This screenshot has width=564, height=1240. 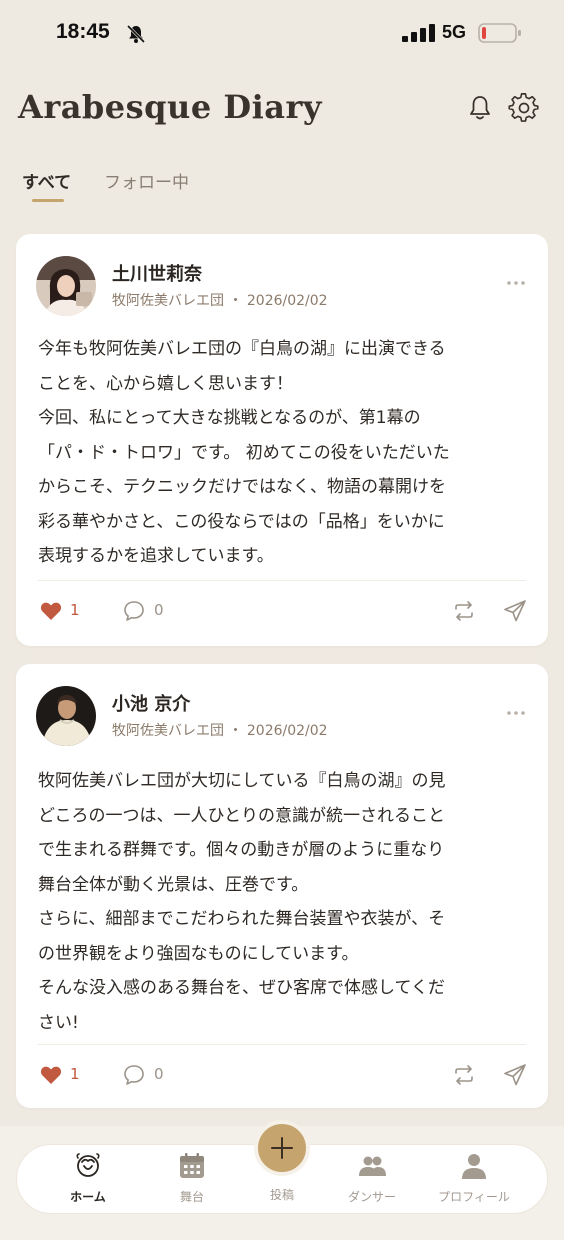 What do you see at coordinates (136, 34) in the screenshot?
I see `bell-off-icon` at bounding box center [136, 34].